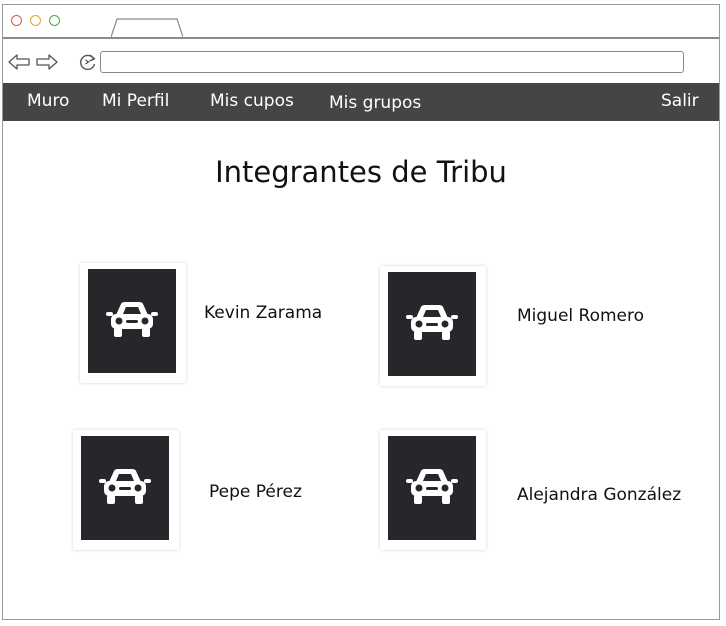 The width and height of the screenshot is (726, 626). Describe the element at coordinates (375, 103) in the screenshot. I see `nav-mis-grupos: Mis grupos` at that location.